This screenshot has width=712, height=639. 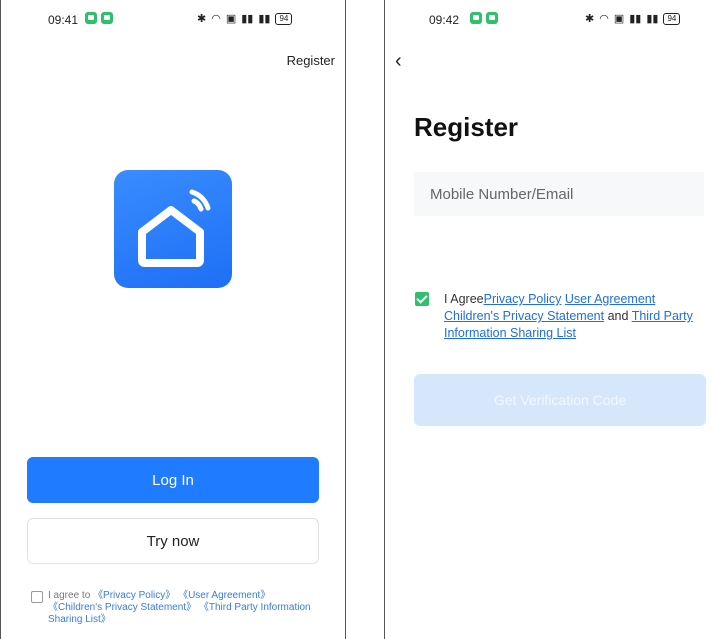 I want to click on app-logo, so click(x=173, y=229).